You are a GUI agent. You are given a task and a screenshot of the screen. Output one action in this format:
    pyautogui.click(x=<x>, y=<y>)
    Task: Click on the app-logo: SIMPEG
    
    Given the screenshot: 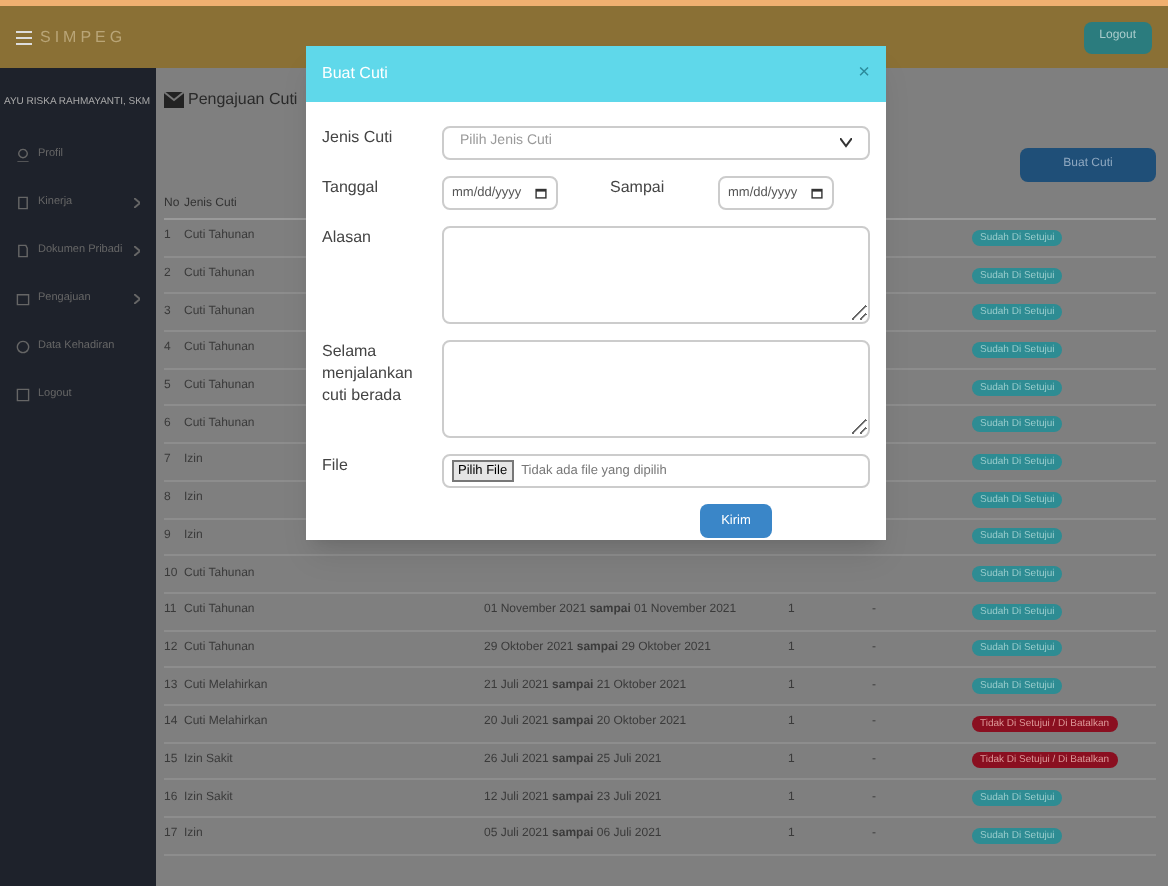 What is the action you would take?
    pyautogui.click(x=83, y=37)
    